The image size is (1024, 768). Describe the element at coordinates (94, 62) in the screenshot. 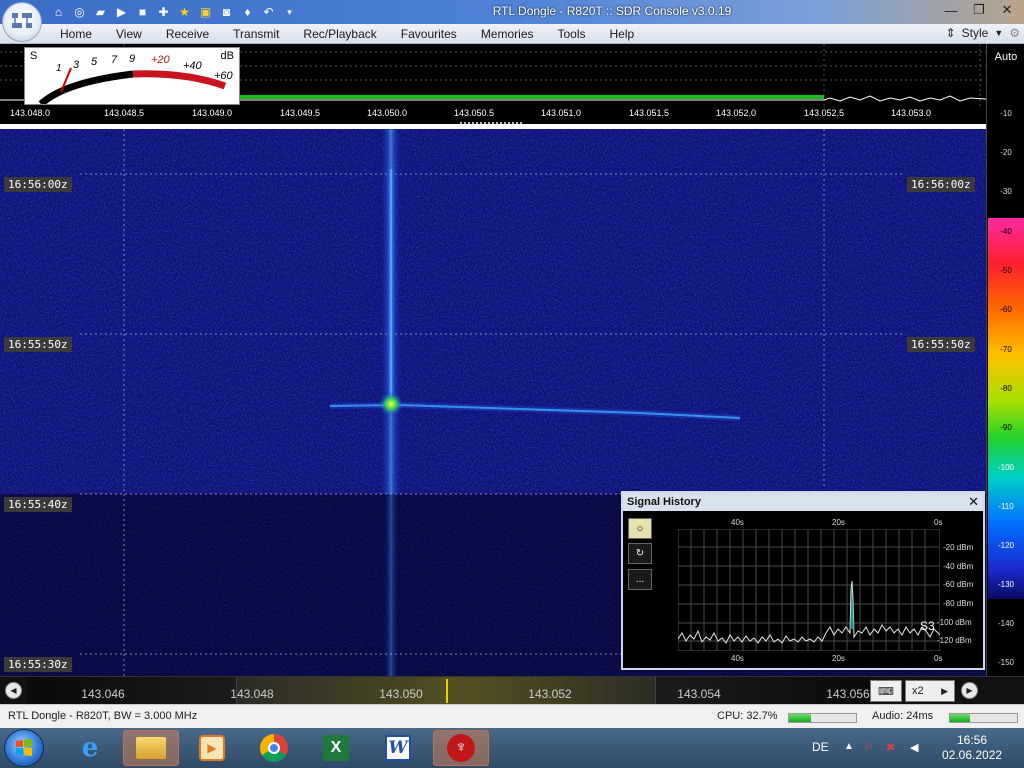

I see `s-meter-scale-5: 5` at that location.